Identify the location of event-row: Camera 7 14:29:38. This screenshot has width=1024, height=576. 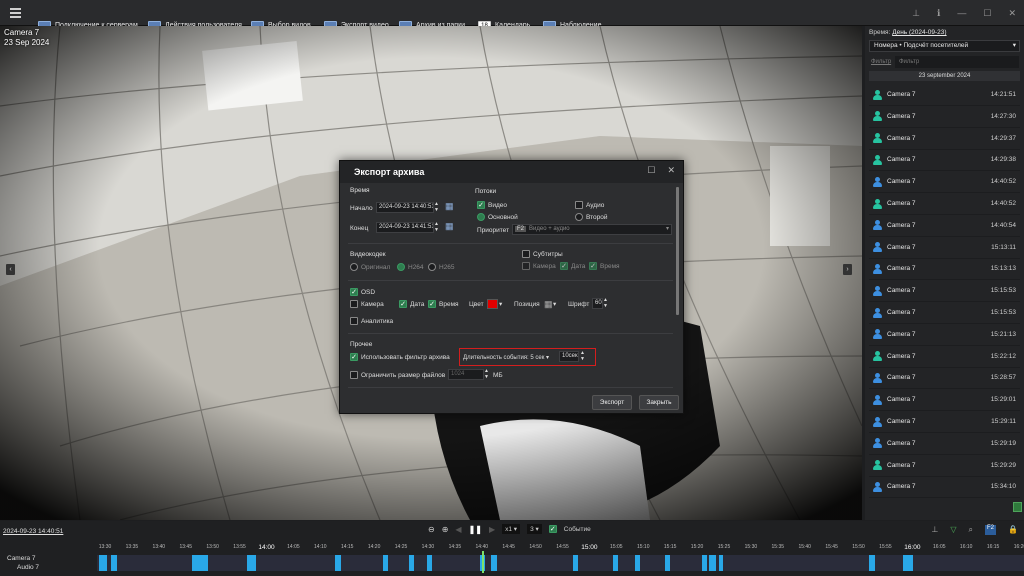
(944, 160).